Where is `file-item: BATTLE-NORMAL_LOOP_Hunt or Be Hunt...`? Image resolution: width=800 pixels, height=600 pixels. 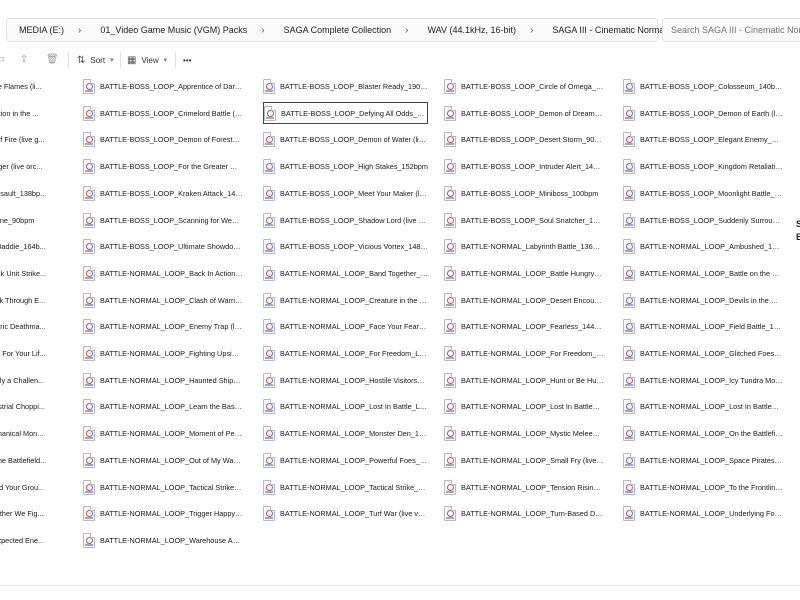
file-item: BATTLE-NORMAL_LOOP_Hunt or Be Hunt... is located at coordinates (524, 380).